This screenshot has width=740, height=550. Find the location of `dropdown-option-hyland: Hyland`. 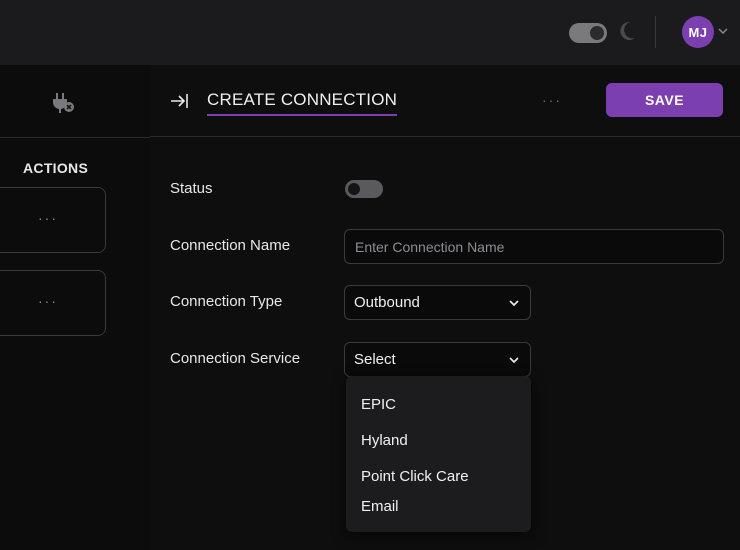

dropdown-option-hyland: Hyland is located at coordinates (384, 440).